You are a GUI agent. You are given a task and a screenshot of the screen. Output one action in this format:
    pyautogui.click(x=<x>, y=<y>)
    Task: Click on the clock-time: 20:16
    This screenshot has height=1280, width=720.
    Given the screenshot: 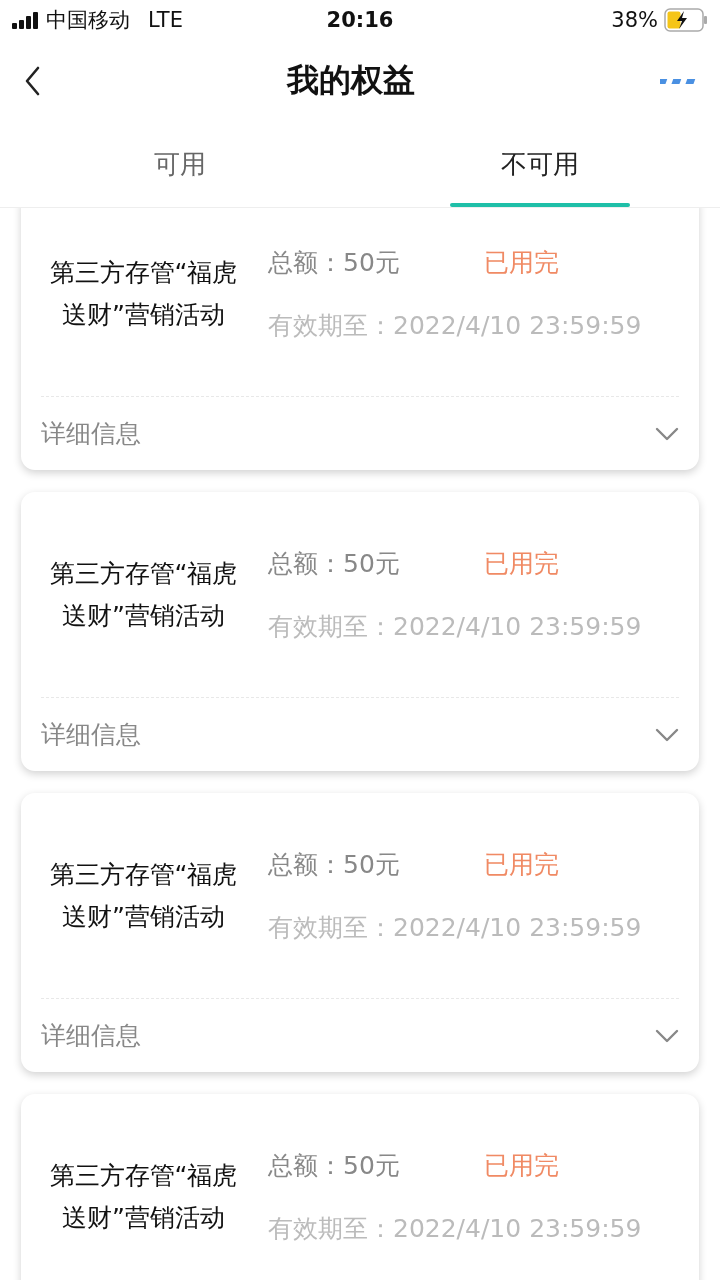 What is the action you would take?
    pyautogui.click(x=360, y=20)
    